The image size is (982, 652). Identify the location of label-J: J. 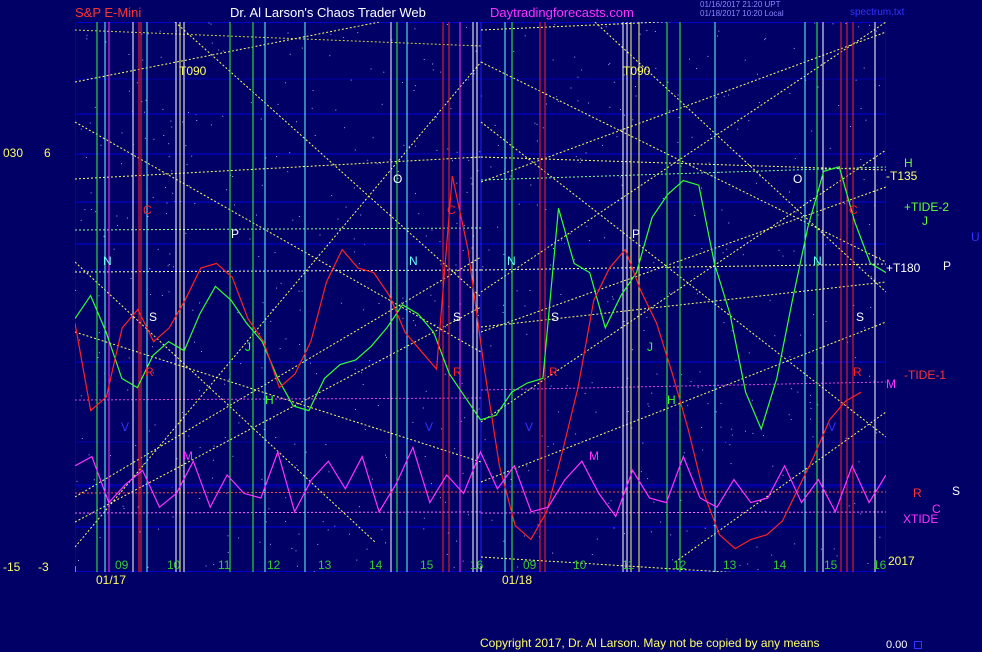
(925, 221).